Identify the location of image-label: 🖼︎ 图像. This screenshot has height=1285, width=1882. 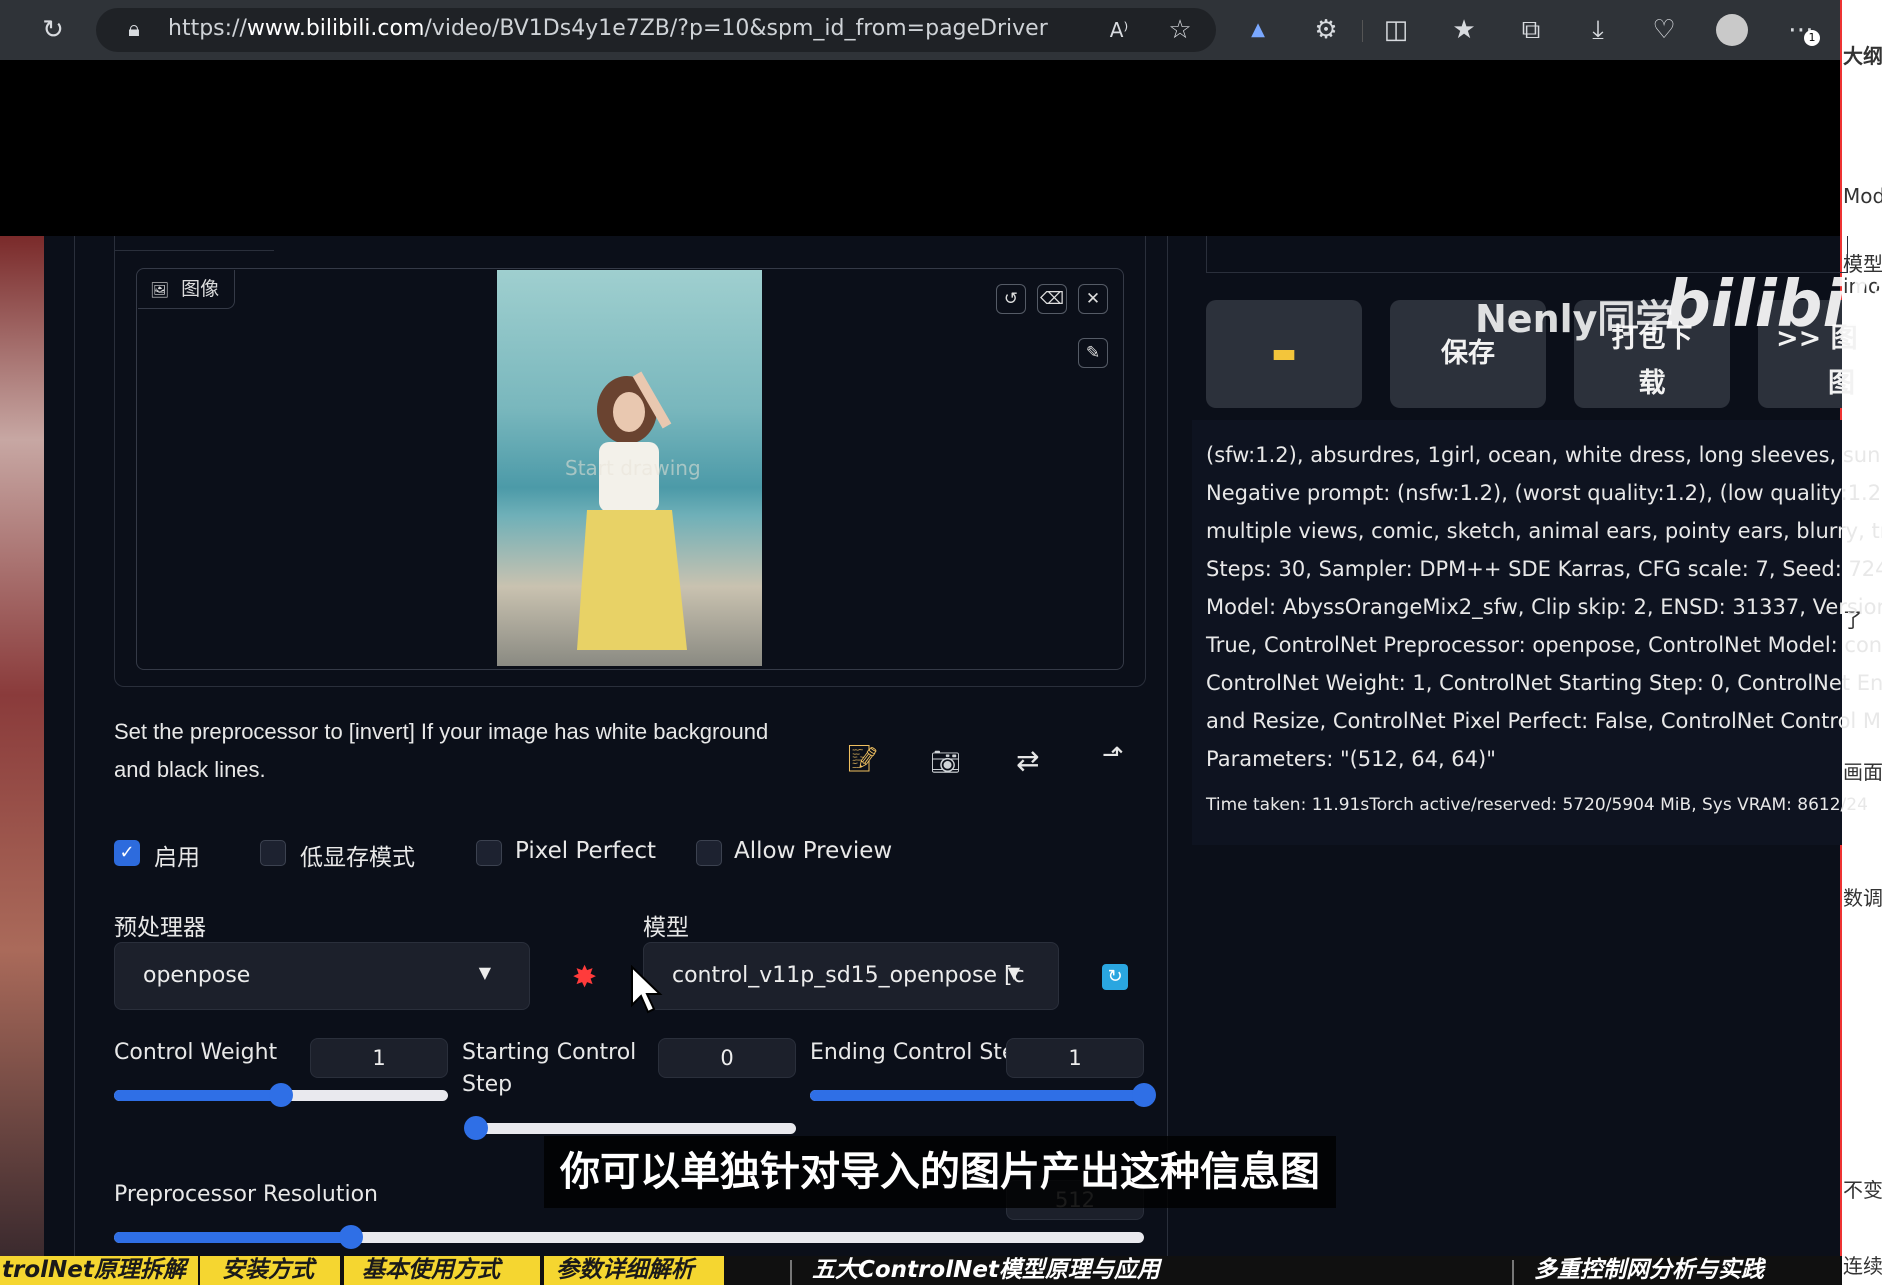
(186, 289).